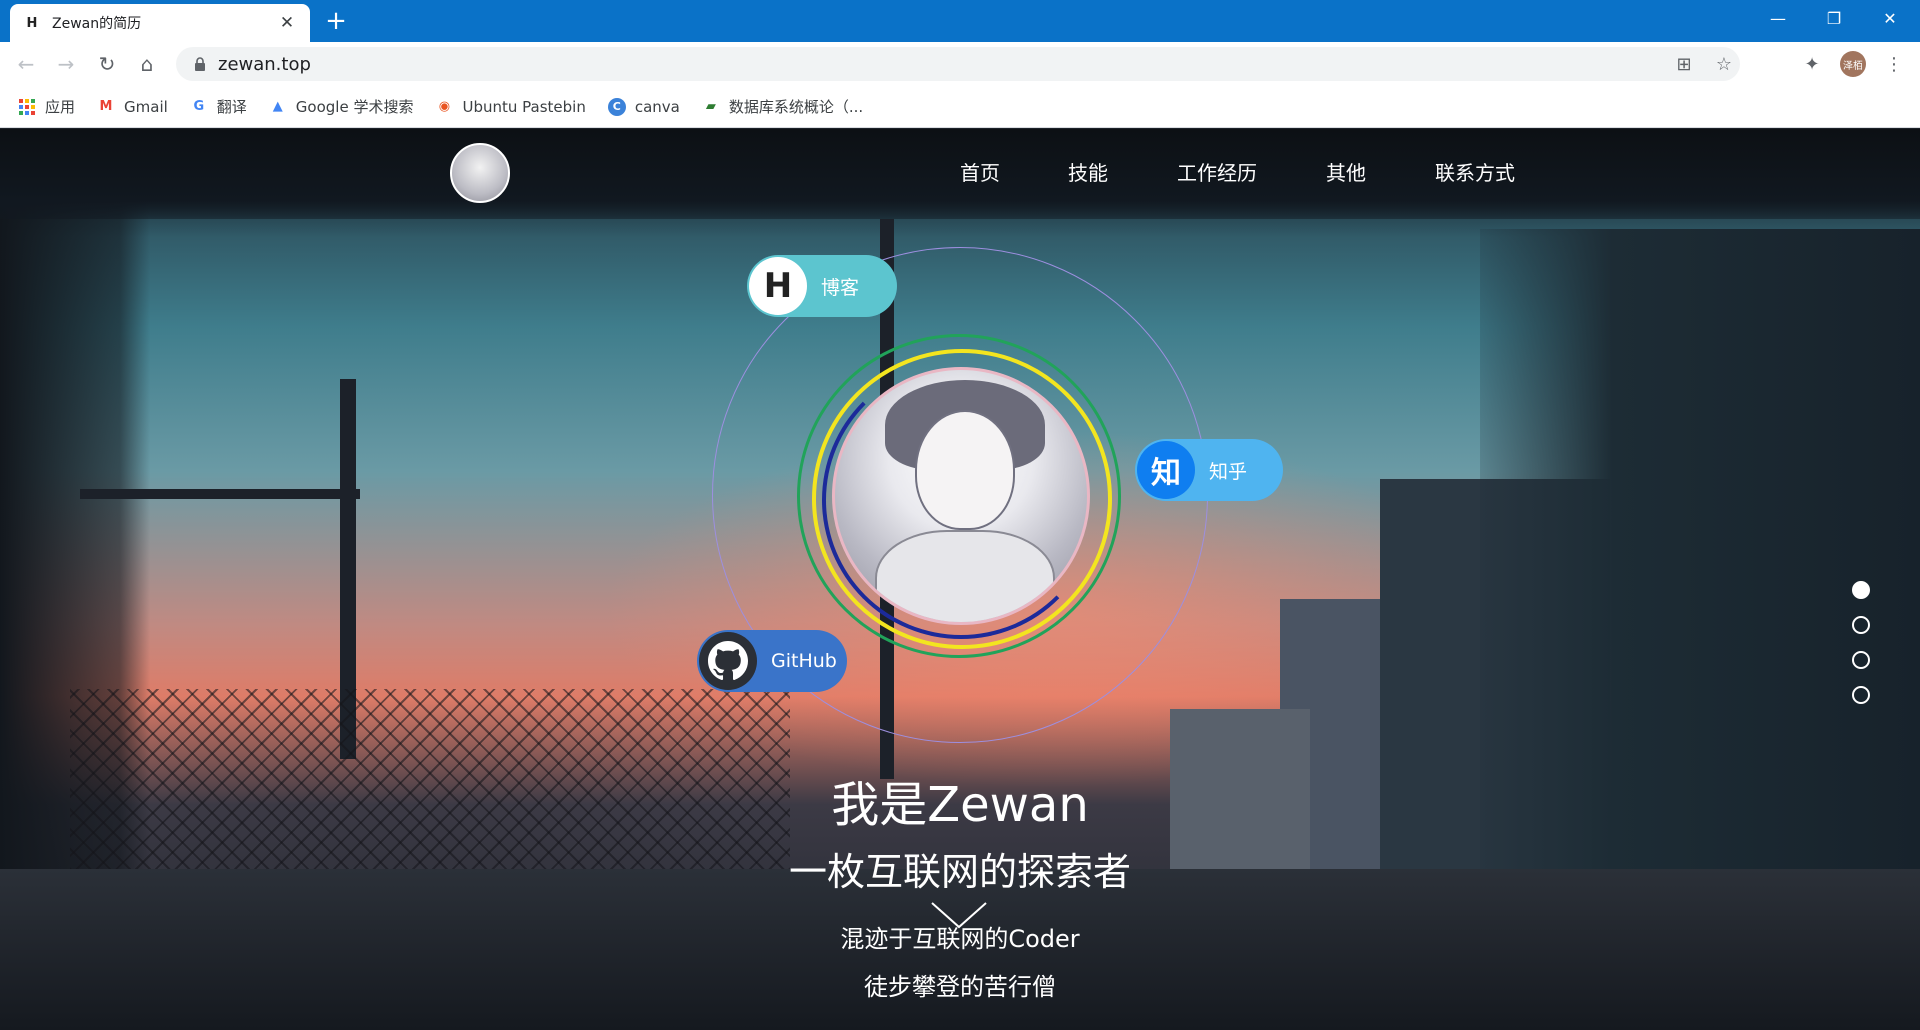  Describe the element at coordinates (1346, 171) in the screenshot. I see `nav-other: 其他` at that location.